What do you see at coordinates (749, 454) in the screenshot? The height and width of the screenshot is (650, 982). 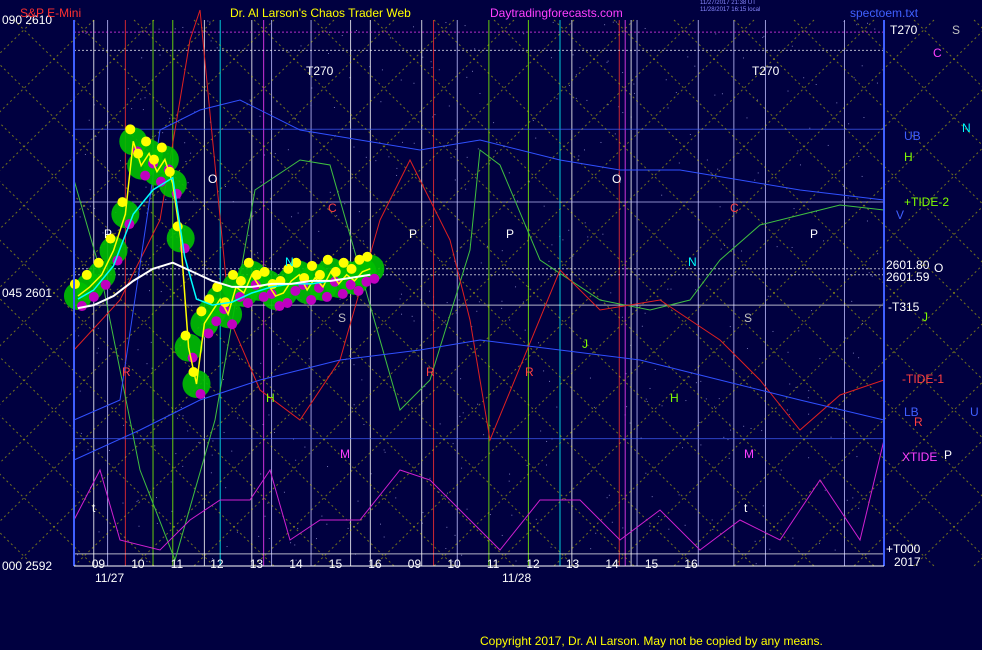 I see `chart-label: M` at bounding box center [749, 454].